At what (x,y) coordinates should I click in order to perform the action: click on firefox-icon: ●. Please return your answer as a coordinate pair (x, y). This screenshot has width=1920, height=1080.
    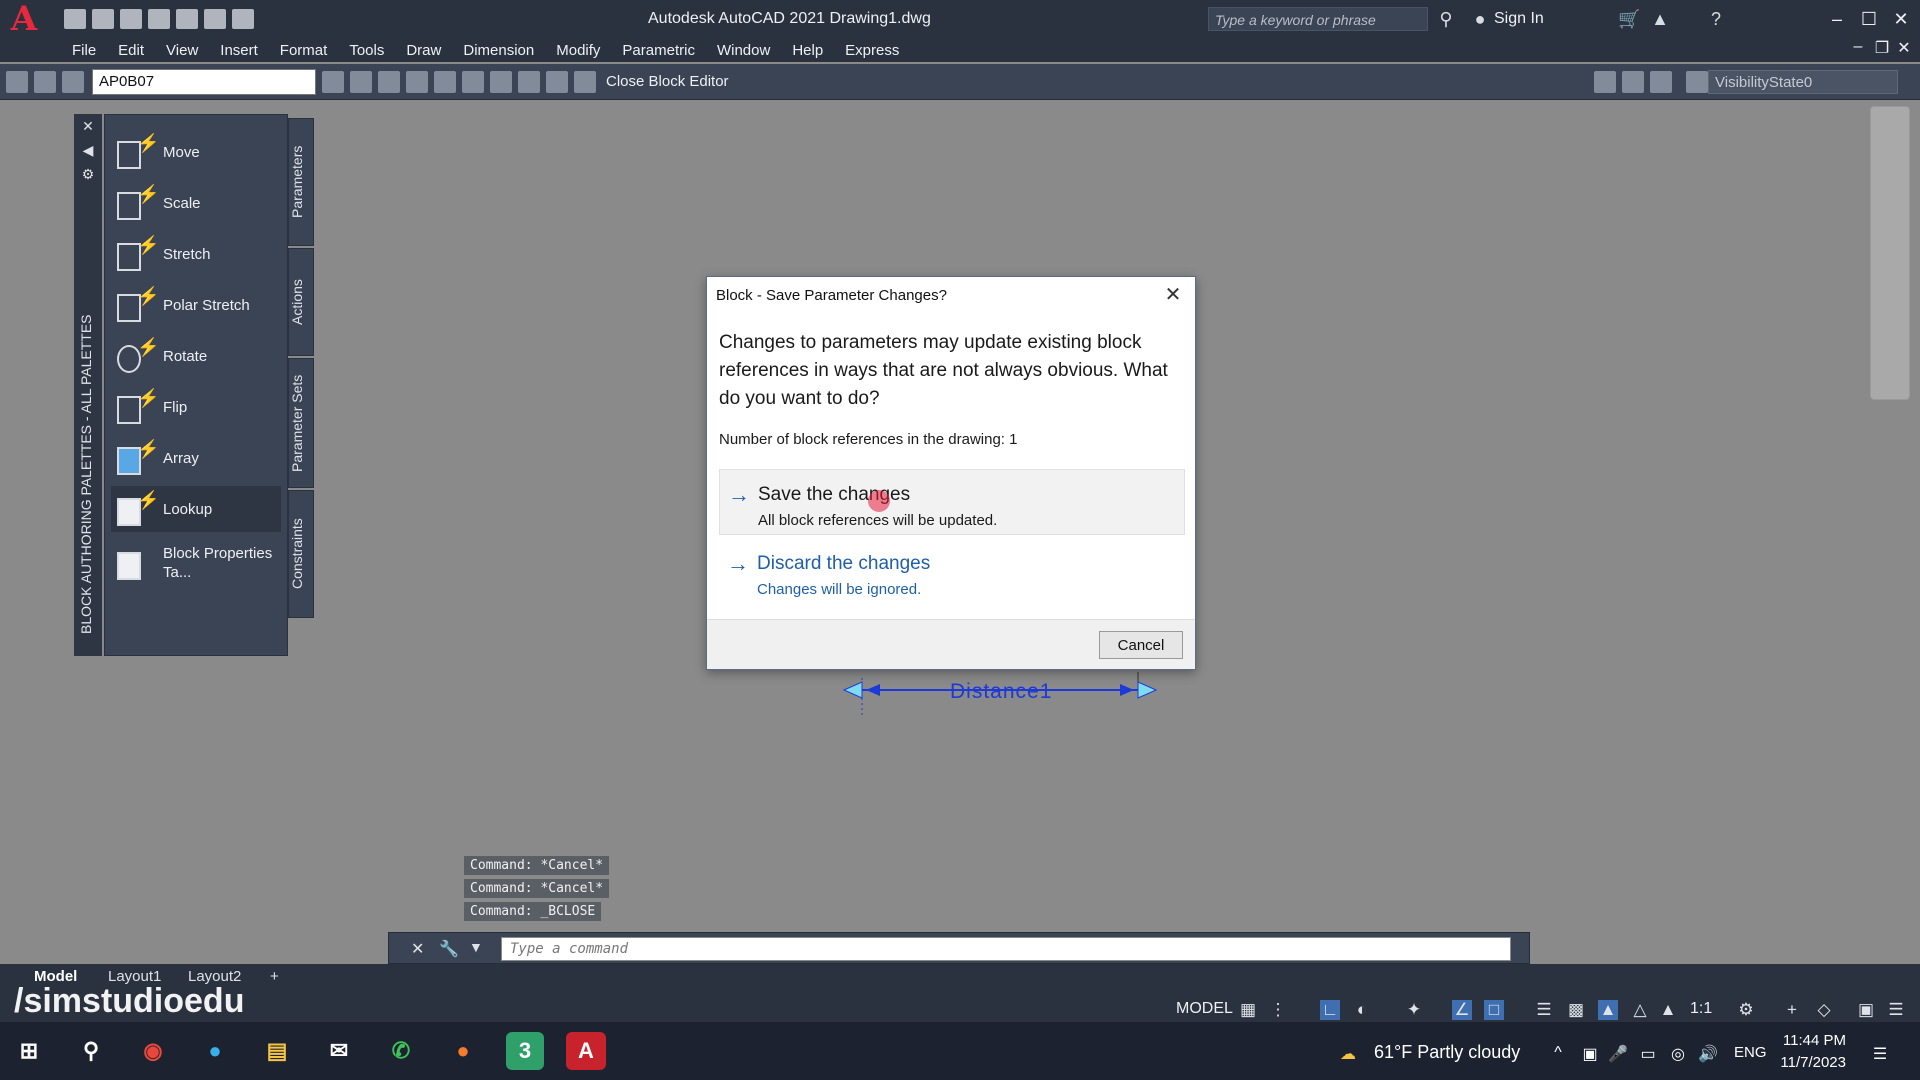
    Looking at the image, I should click on (463, 1051).